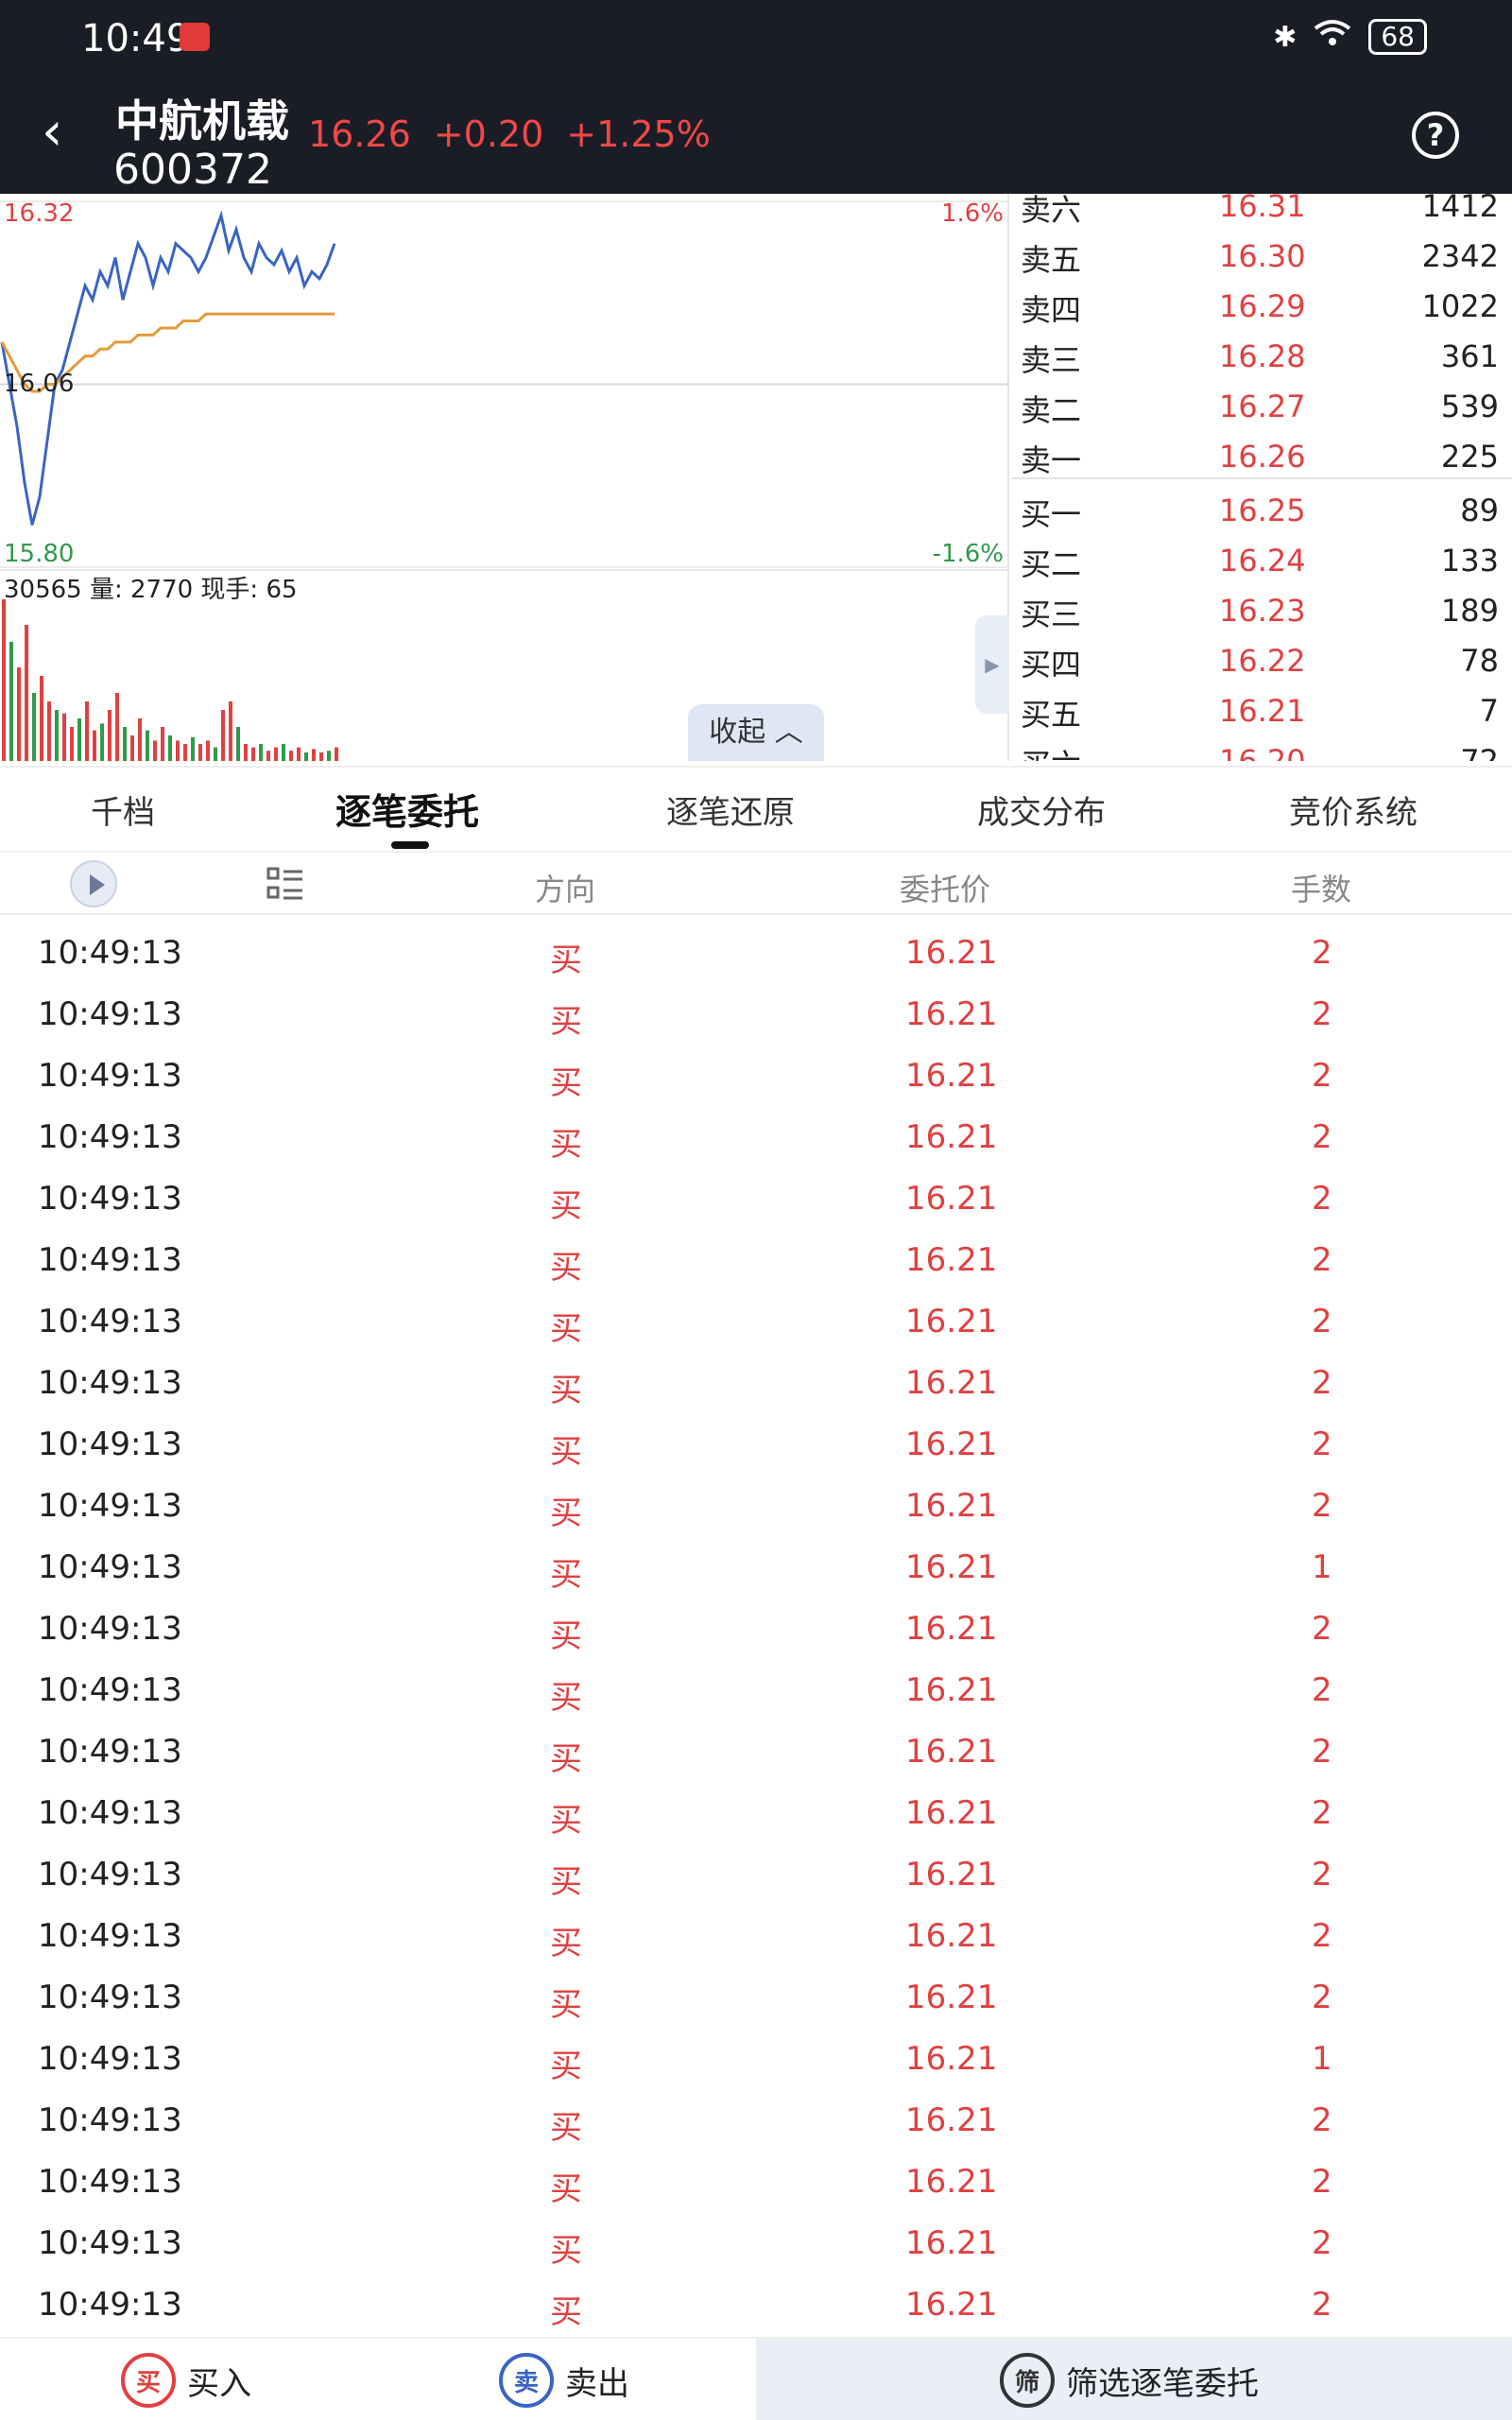  What do you see at coordinates (186, 2380) in the screenshot?
I see `buy-button: 买 买入` at bounding box center [186, 2380].